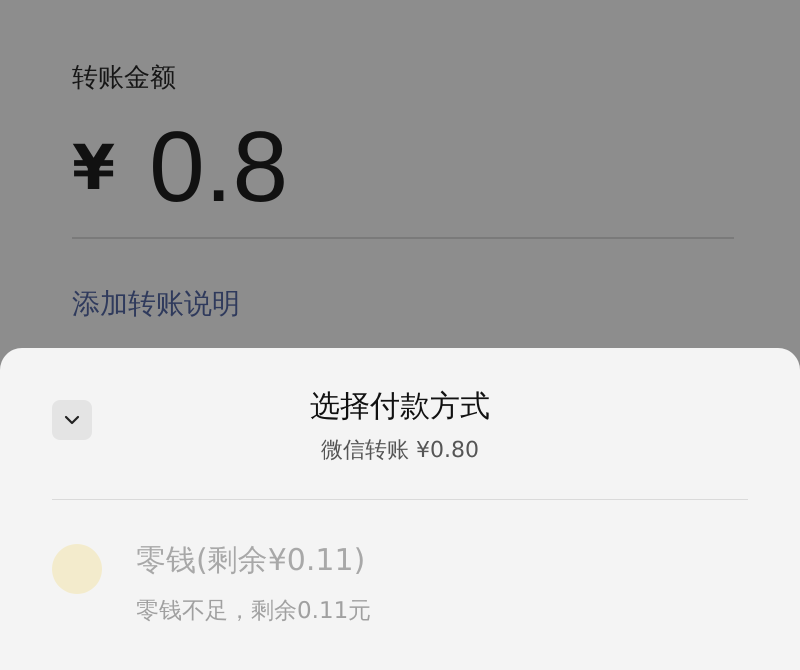  What do you see at coordinates (94, 167) in the screenshot?
I see `currency-symbol: ¥` at bounding box center [94, 167].